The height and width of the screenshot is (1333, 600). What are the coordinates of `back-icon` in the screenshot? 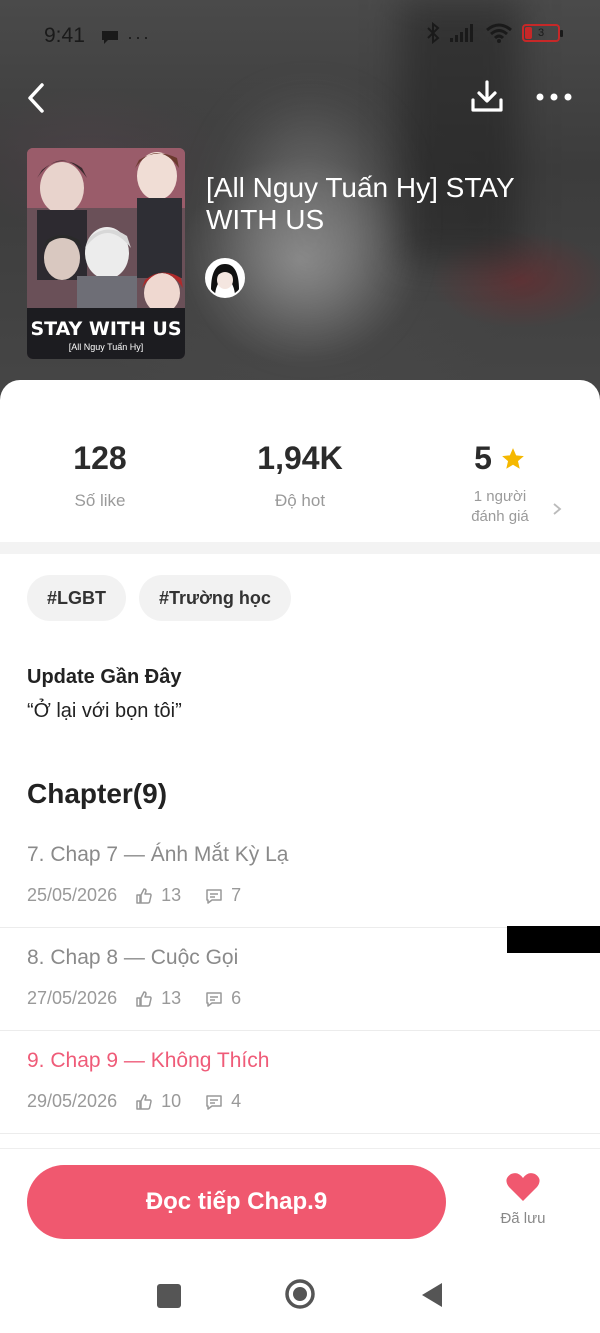 It's located at (36, 98).